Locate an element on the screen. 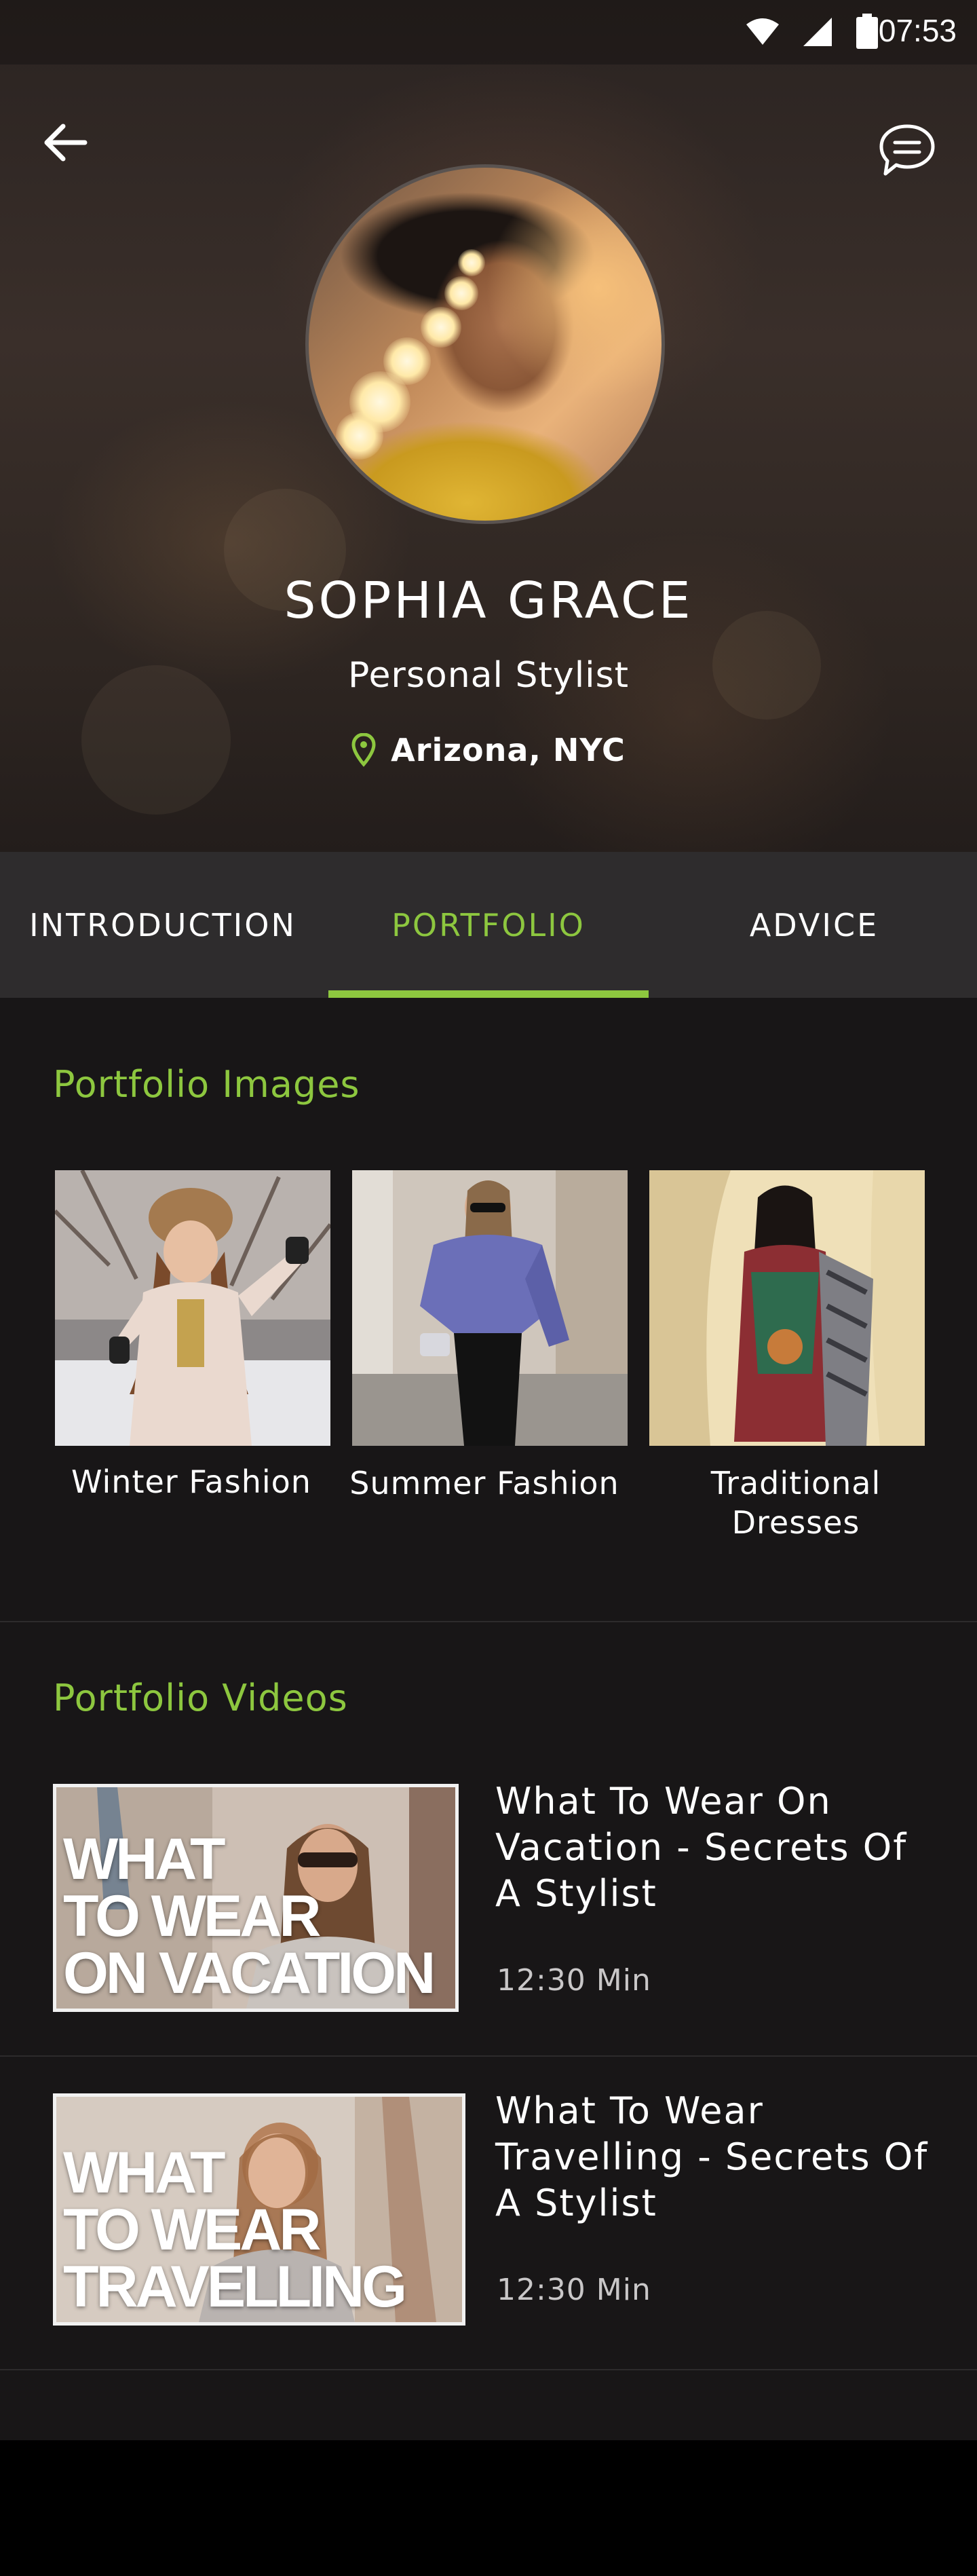  profile-role: Personal Stylist is located at coordinates (488, 676).